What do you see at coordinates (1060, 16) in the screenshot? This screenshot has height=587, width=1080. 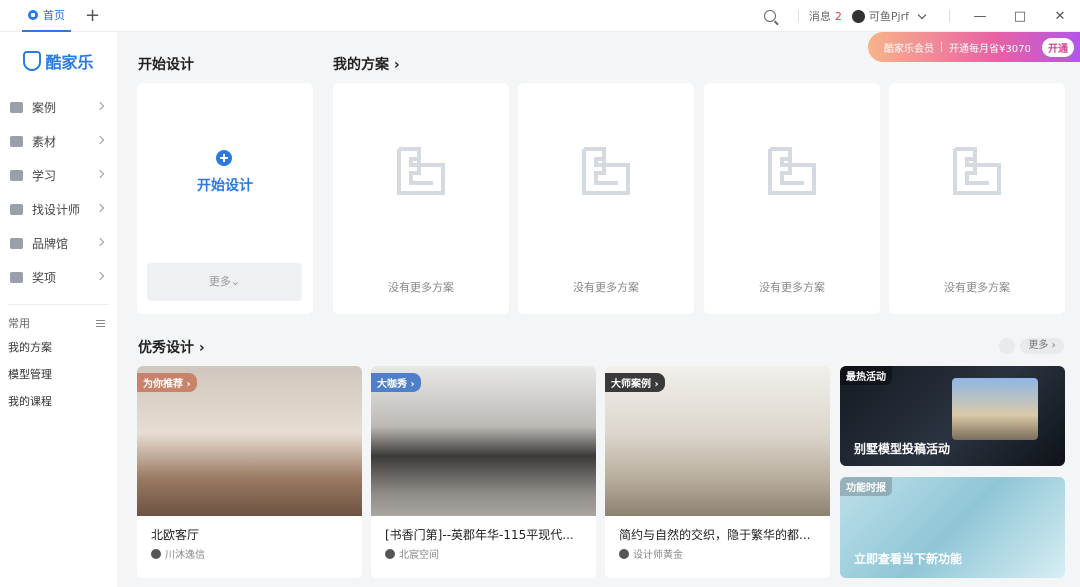 I see `close-button: ✕` at bounding box center [1060, 16].